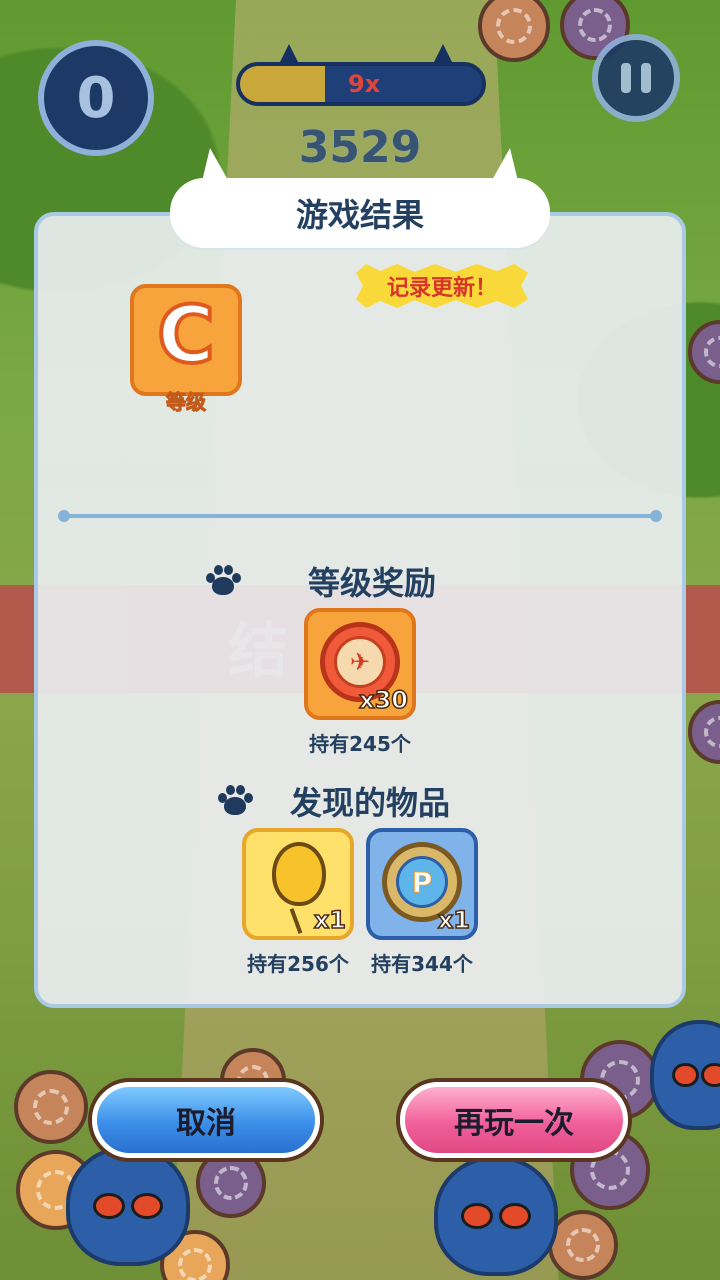 This screenshot has height=1280, width=720. I want to click on cancel-button: 取消, so click(206, 1120).